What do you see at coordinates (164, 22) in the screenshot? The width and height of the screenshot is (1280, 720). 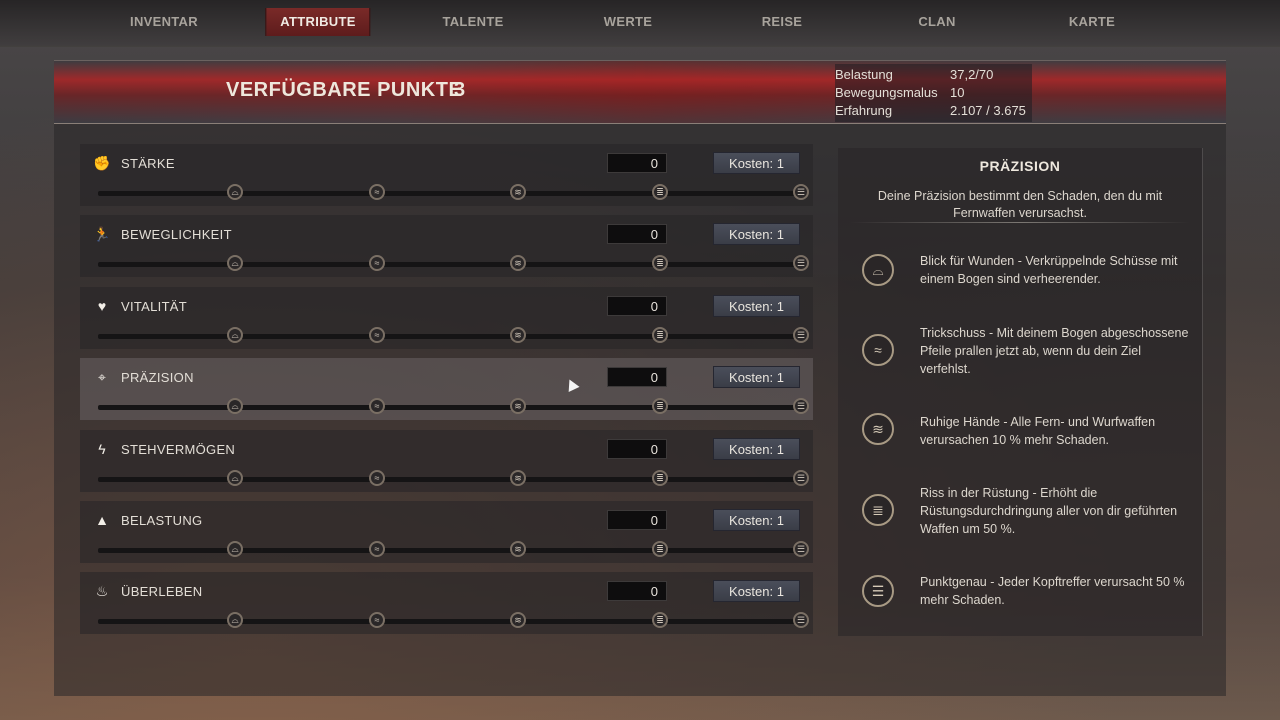 I see `tab-inventar: INVENTAR` at bounding box center [164, 22].